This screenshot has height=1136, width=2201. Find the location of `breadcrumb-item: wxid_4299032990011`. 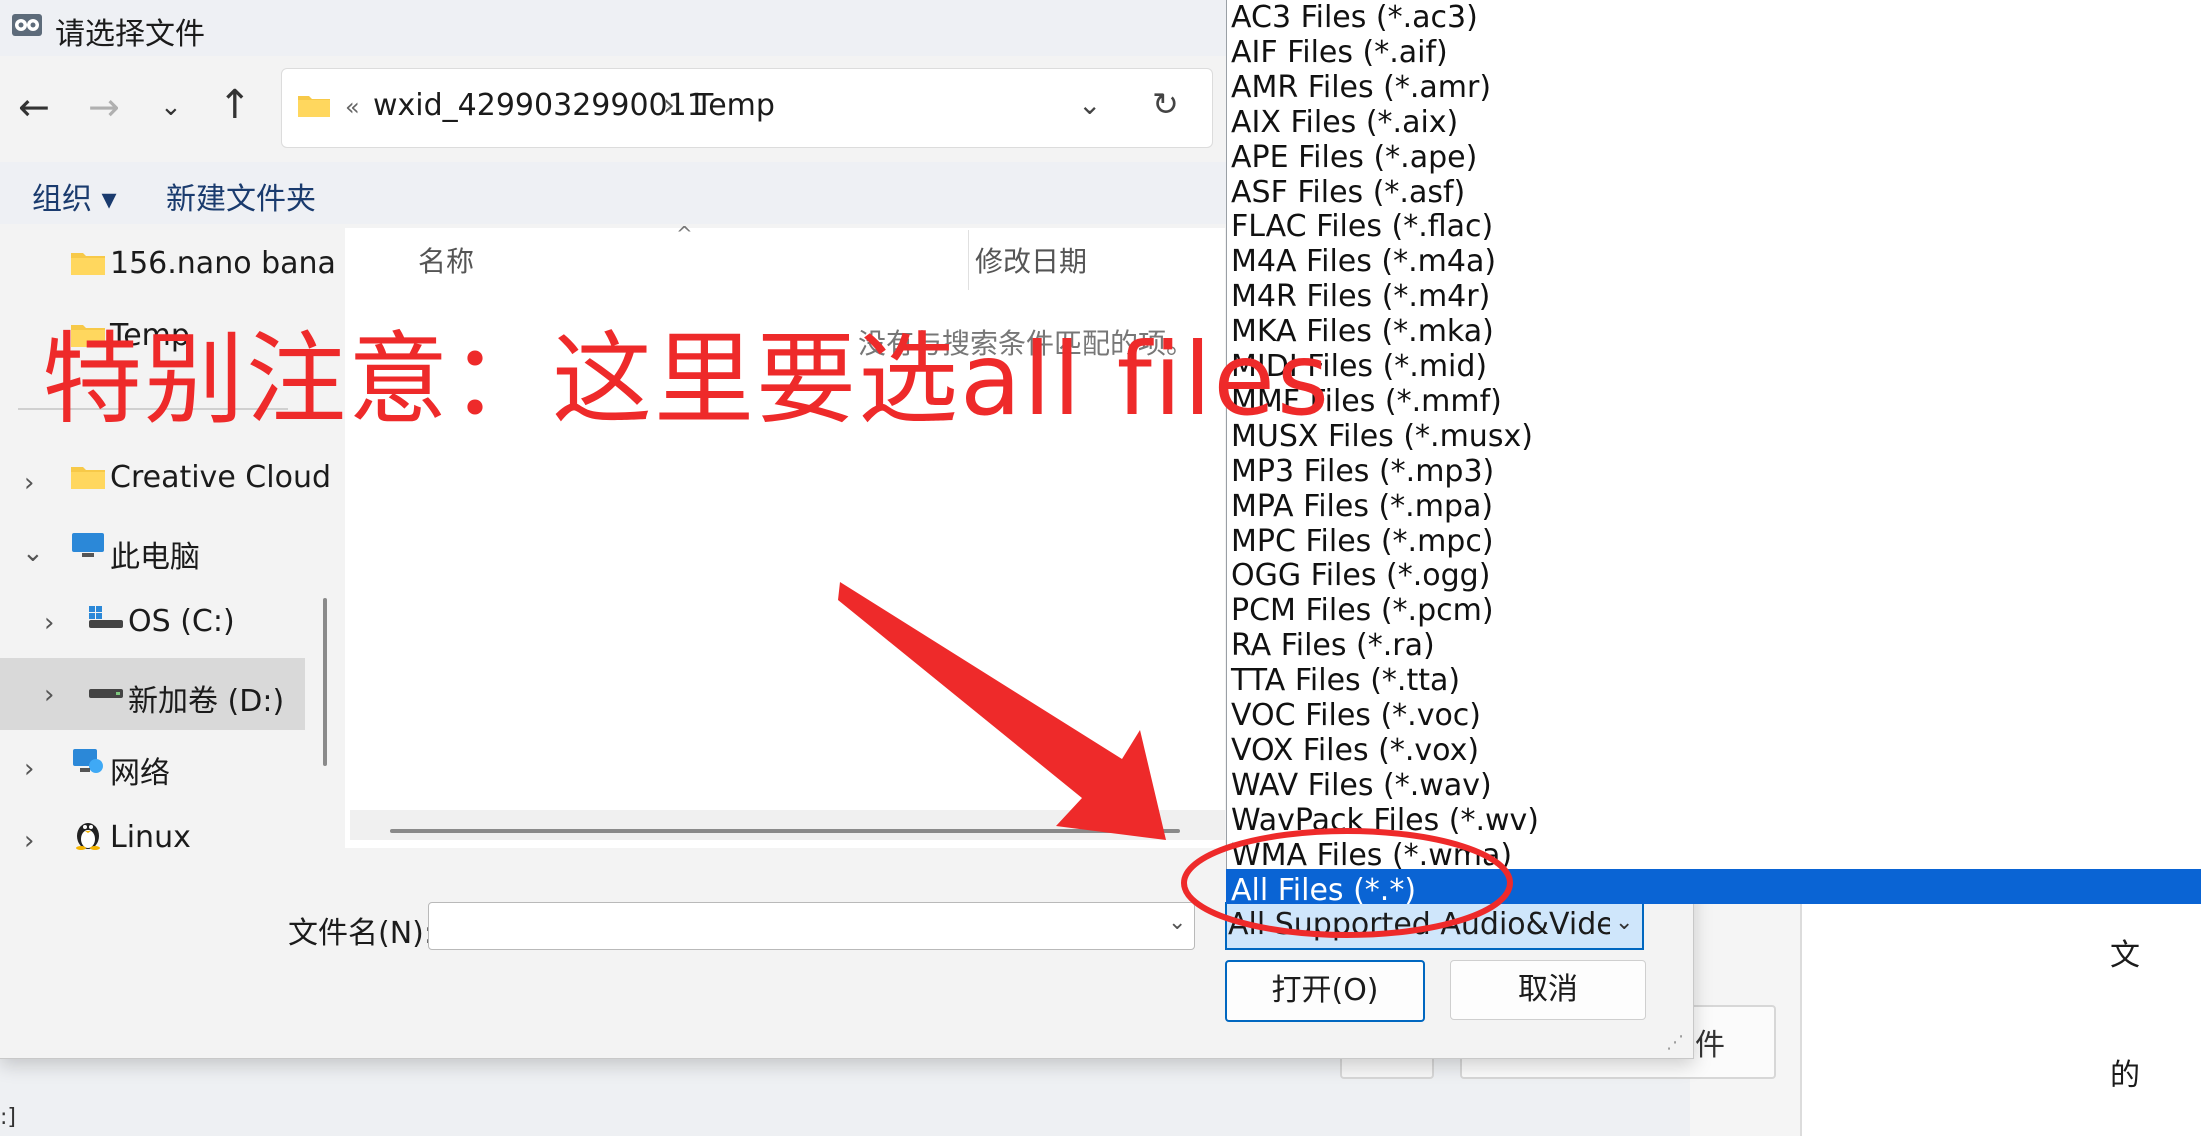

breadcrumb-item: wxid_4299032990011 is located at coordinates (539, 105).